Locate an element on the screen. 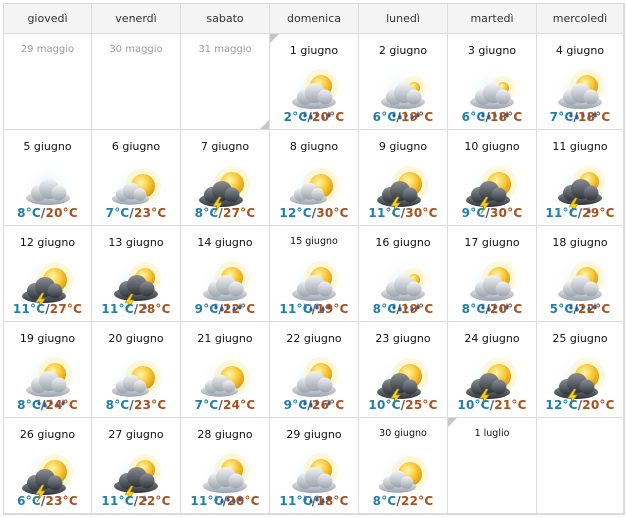 The width and height of the screenshot is (627, 518). day-cell: 2 giugno 6°C/19°C is located at coordinates (403, 82).